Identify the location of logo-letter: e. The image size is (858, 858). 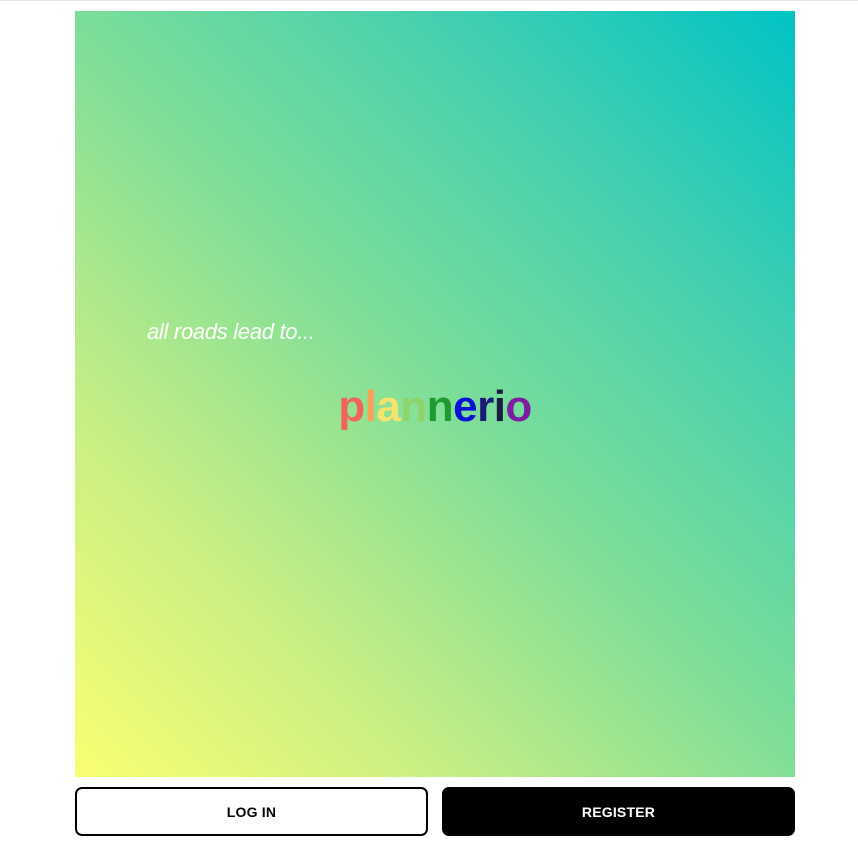
(465, 406).